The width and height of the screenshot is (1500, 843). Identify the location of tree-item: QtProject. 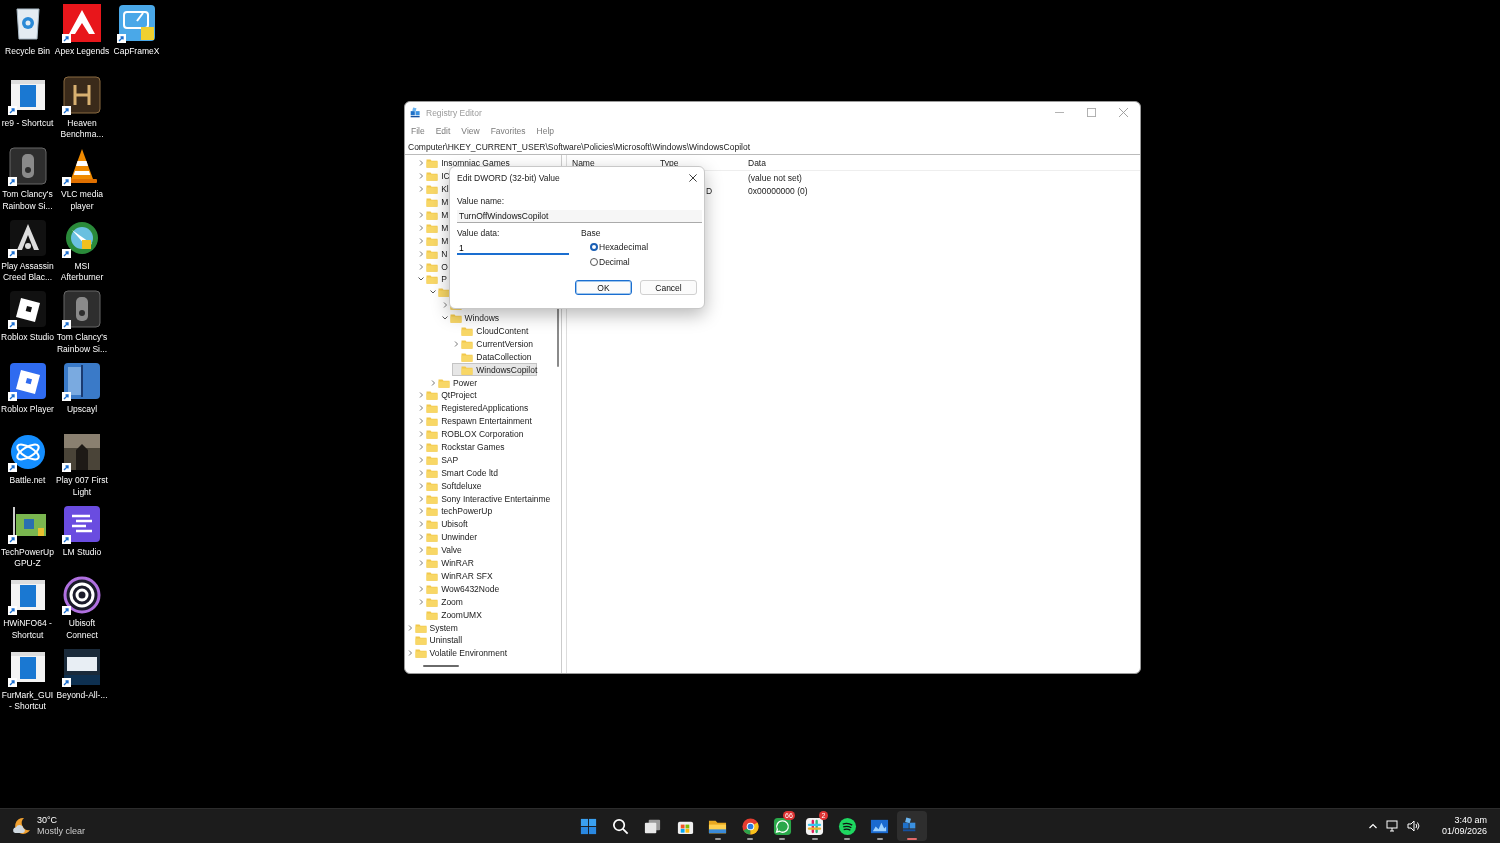
(447, 395).